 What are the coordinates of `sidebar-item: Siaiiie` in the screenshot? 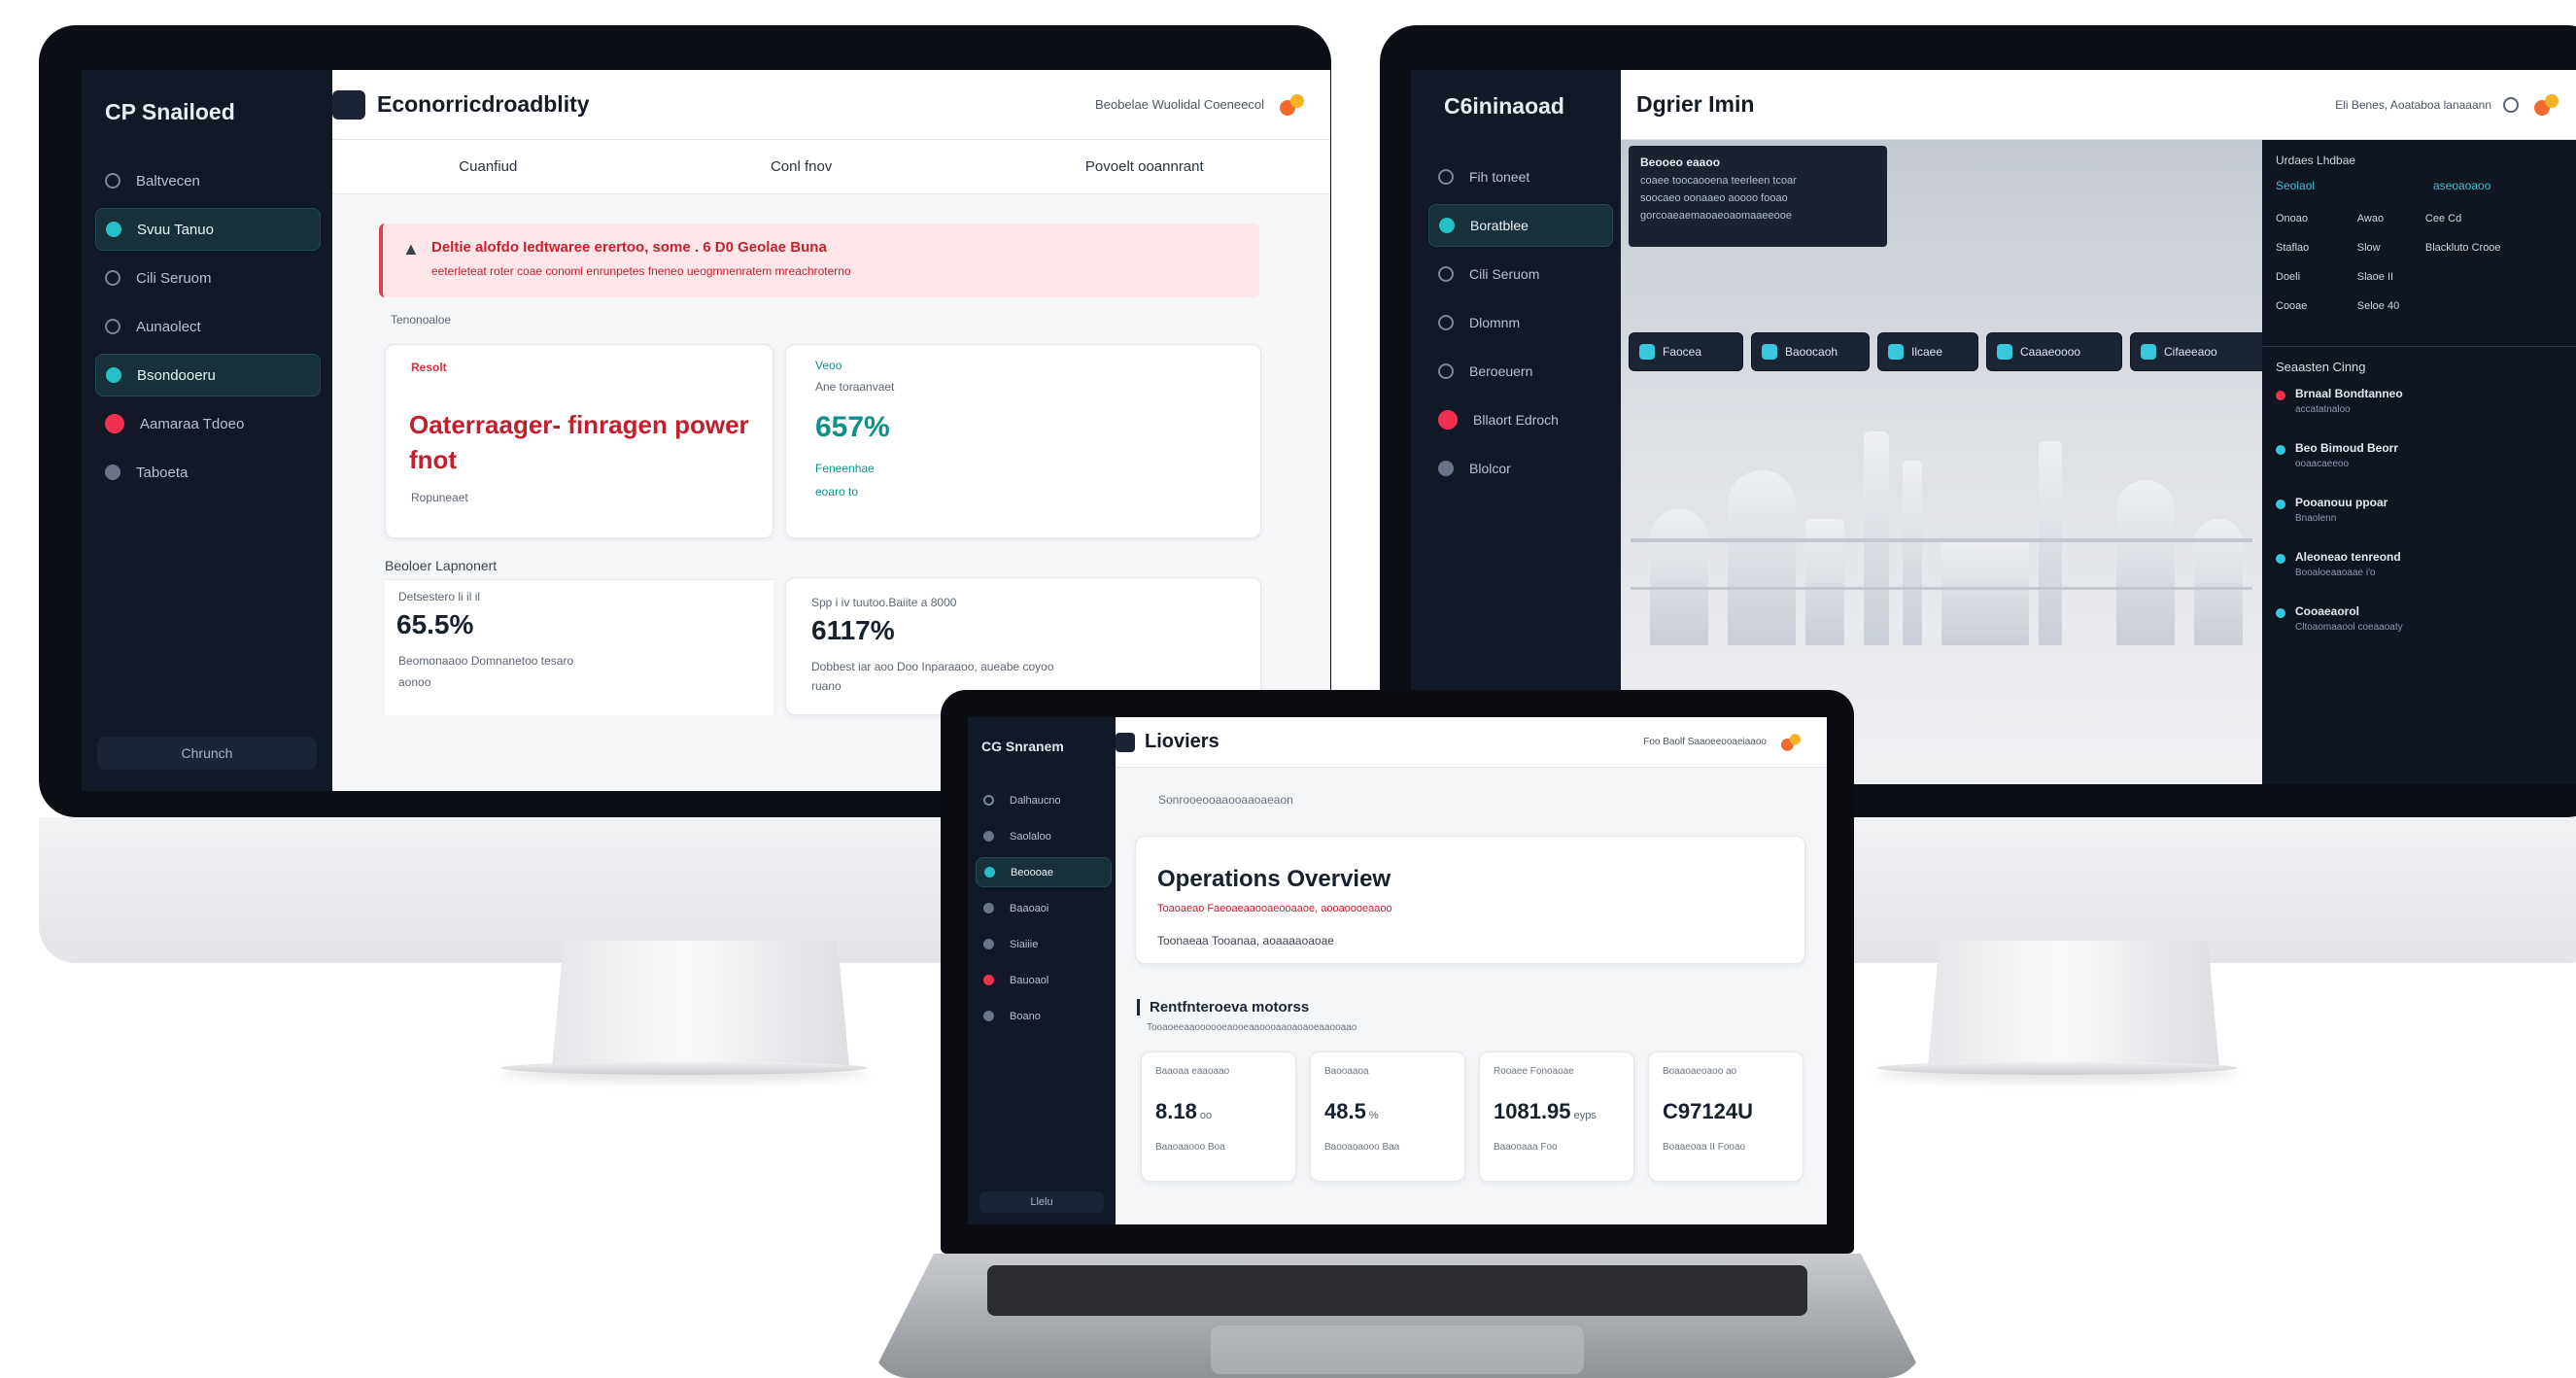 It's located at (1044, 944).